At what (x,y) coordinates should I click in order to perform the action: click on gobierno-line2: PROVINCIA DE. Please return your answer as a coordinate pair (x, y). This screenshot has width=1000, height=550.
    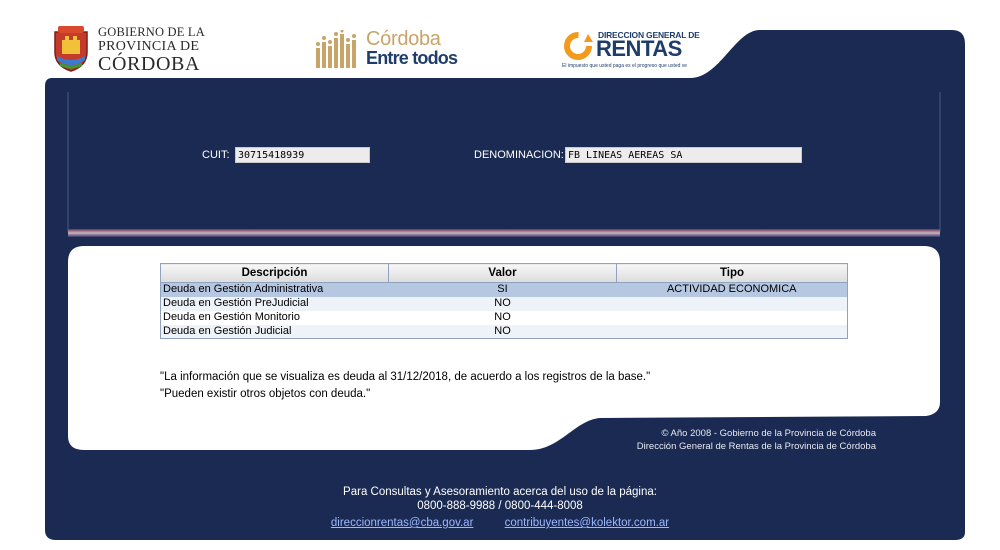
    Looking at the image, I should click on (149, 46).